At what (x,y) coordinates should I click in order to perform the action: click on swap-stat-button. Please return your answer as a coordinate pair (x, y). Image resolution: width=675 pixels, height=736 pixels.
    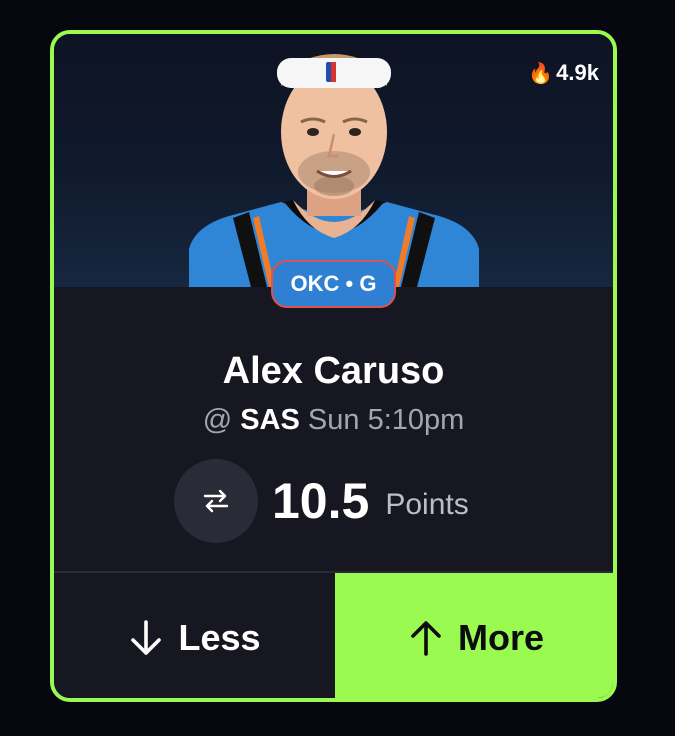
    Looking at the image, I should click on (216, 501).